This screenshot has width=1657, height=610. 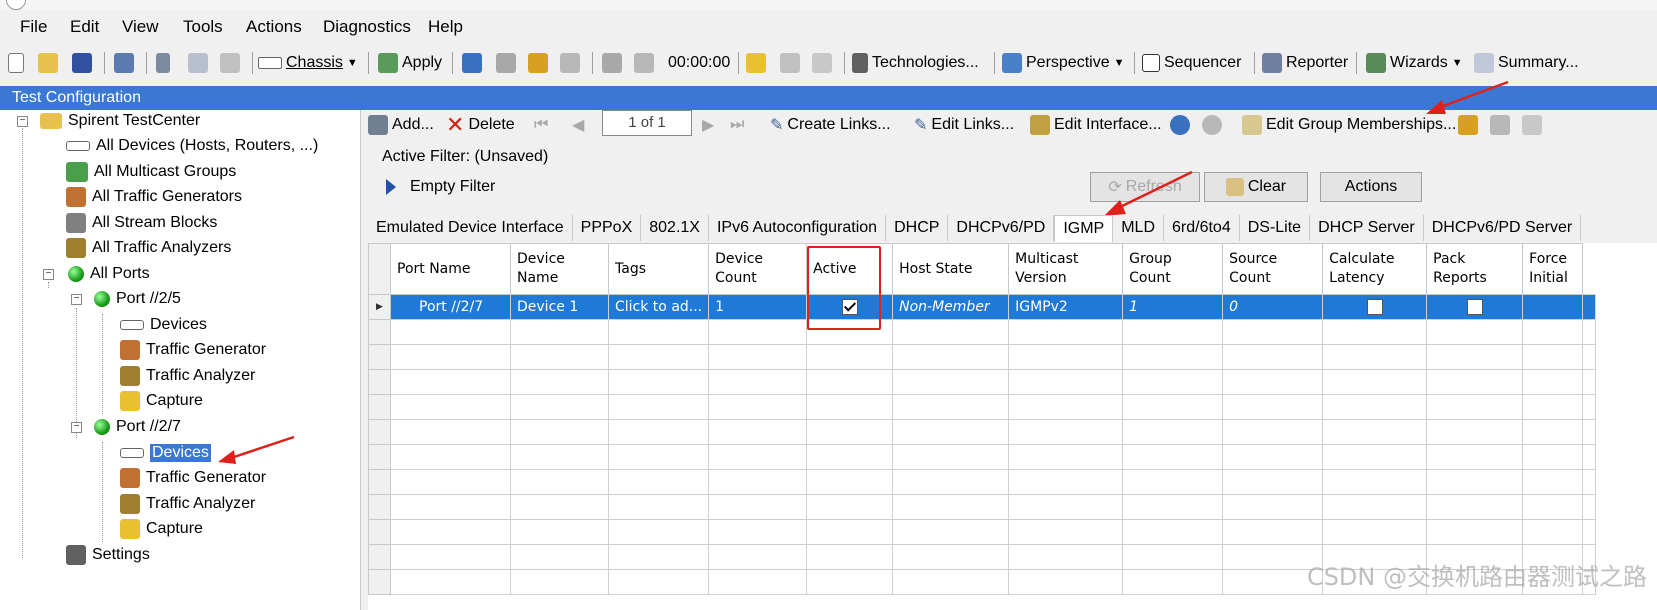 I want to click on cell-pack-reports, so click(x=1475, y=307).